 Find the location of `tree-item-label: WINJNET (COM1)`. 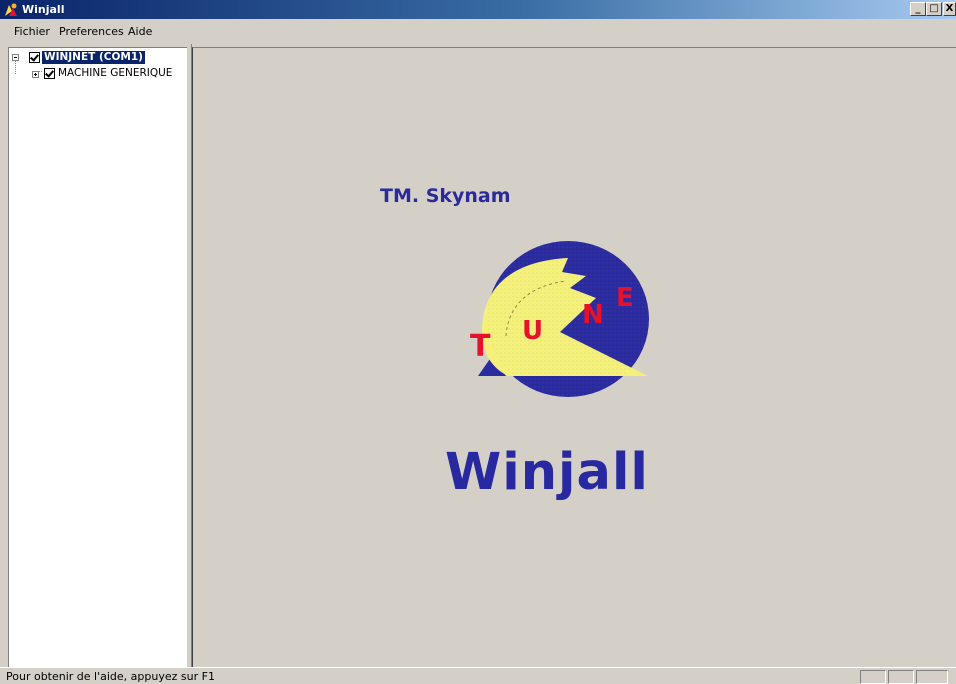

tree-item-label: WINJNET (COM1) is located at coordinates (93, 57).